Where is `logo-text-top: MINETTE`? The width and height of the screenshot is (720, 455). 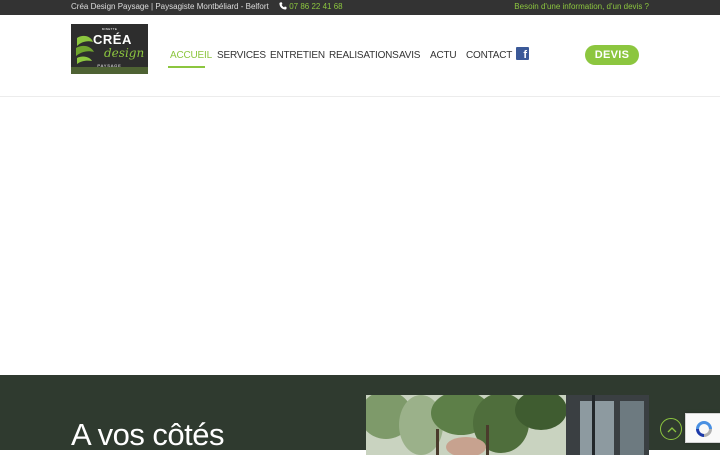
logo-text-top: MINETTE is located at coordinates (109, 29).